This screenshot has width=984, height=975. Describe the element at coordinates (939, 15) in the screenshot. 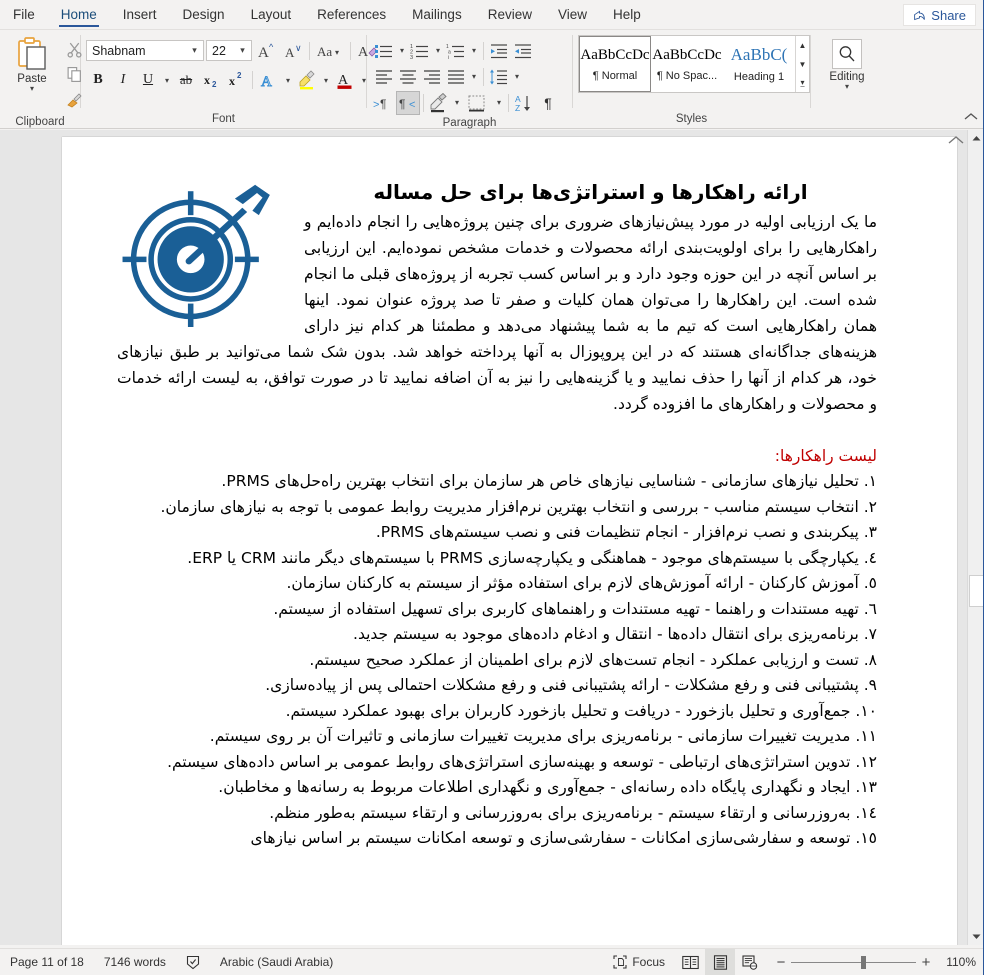

I see `share-button: Share` at that location.